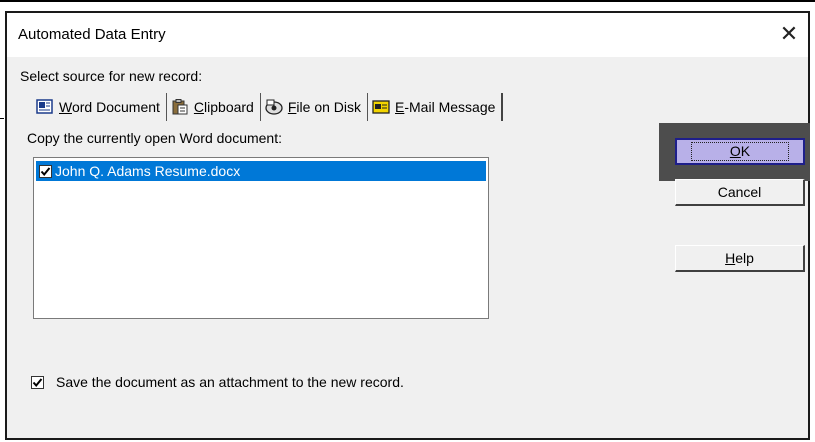 This screenshot has width=815, height=442. Describe the element at coordinates (115, 107) in the screenshot. I see `tab-word-document-label: ord Document` at that location.